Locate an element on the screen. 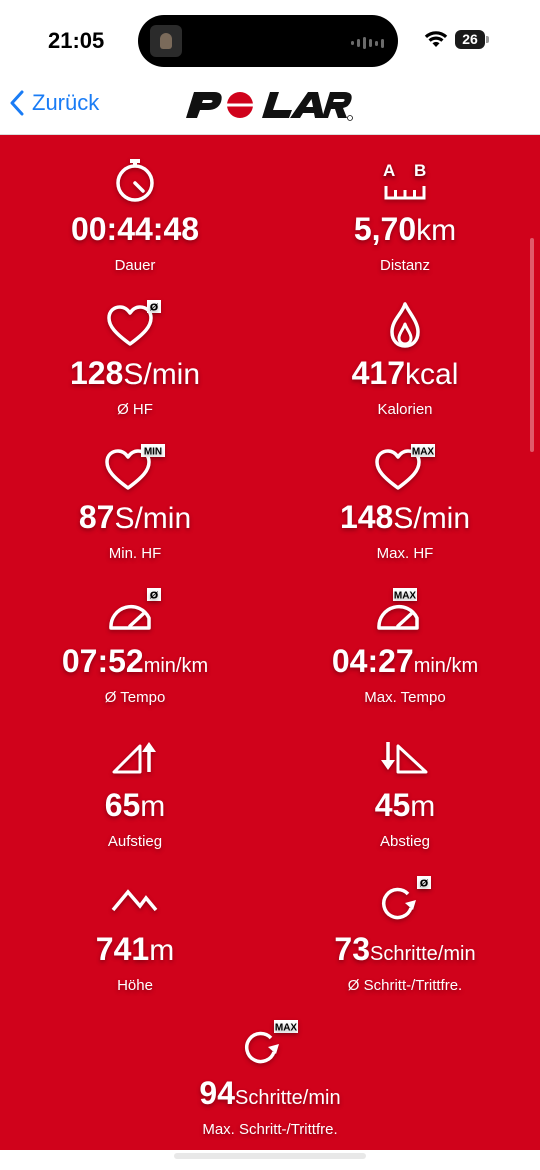 The image size is (540, 1170). metric-descent: 45m Abstieg is located at coordinates (405, 791).